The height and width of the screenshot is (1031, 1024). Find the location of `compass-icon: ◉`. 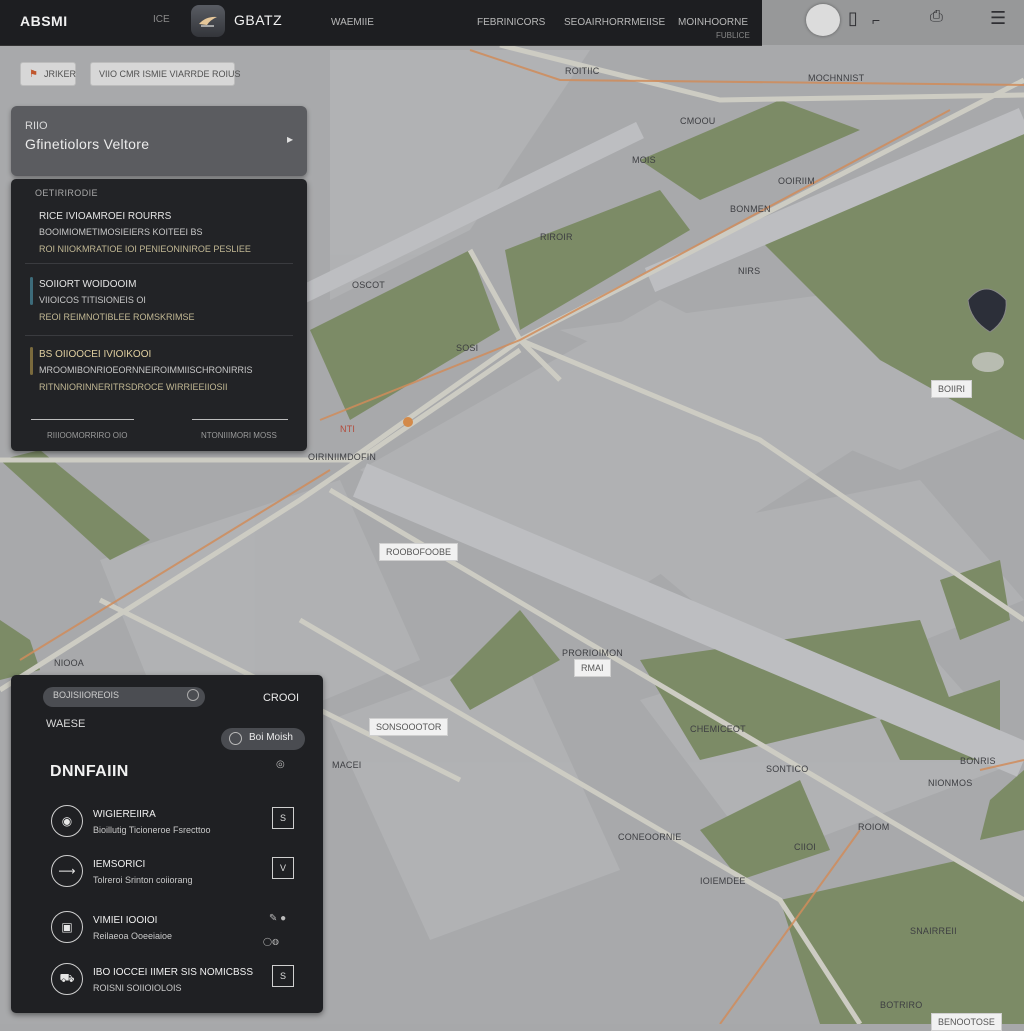

compass-icon: ◉ is located at coordinates (67, 821).